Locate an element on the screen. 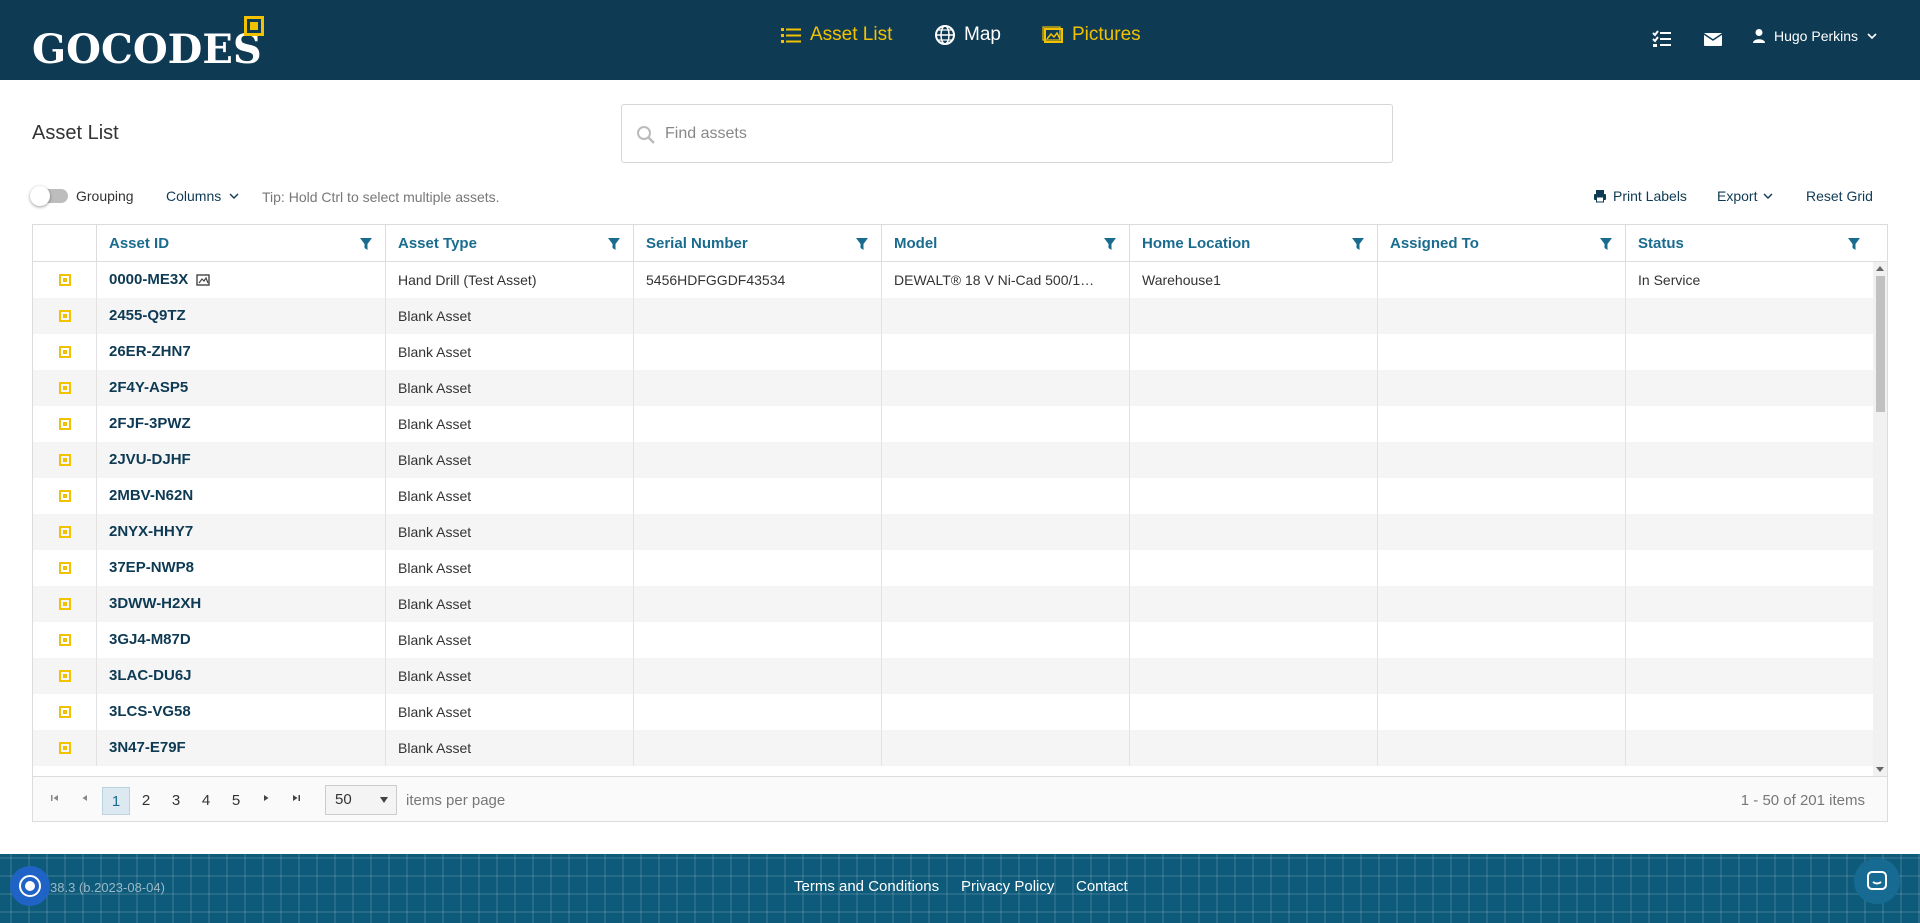 This screenshot has height=923, width=1920. table-row: 2F4Y-ASP5 Blank Asset is located at coordinates (953, 388).